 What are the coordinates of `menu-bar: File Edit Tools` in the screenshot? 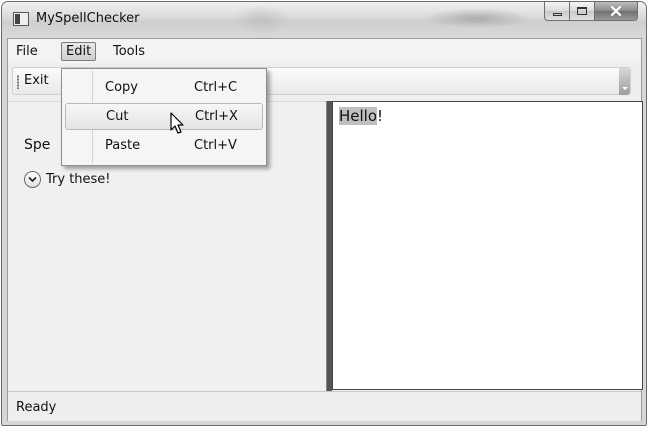 It's located at (324, 51).